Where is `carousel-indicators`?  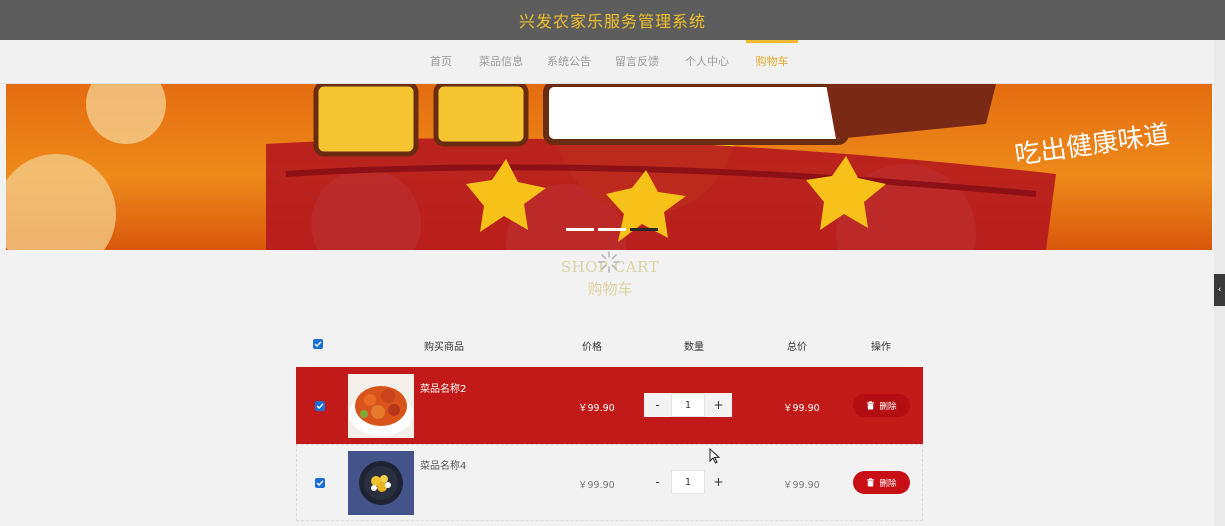
carousel-indicators is located at coordinates (612, 231).